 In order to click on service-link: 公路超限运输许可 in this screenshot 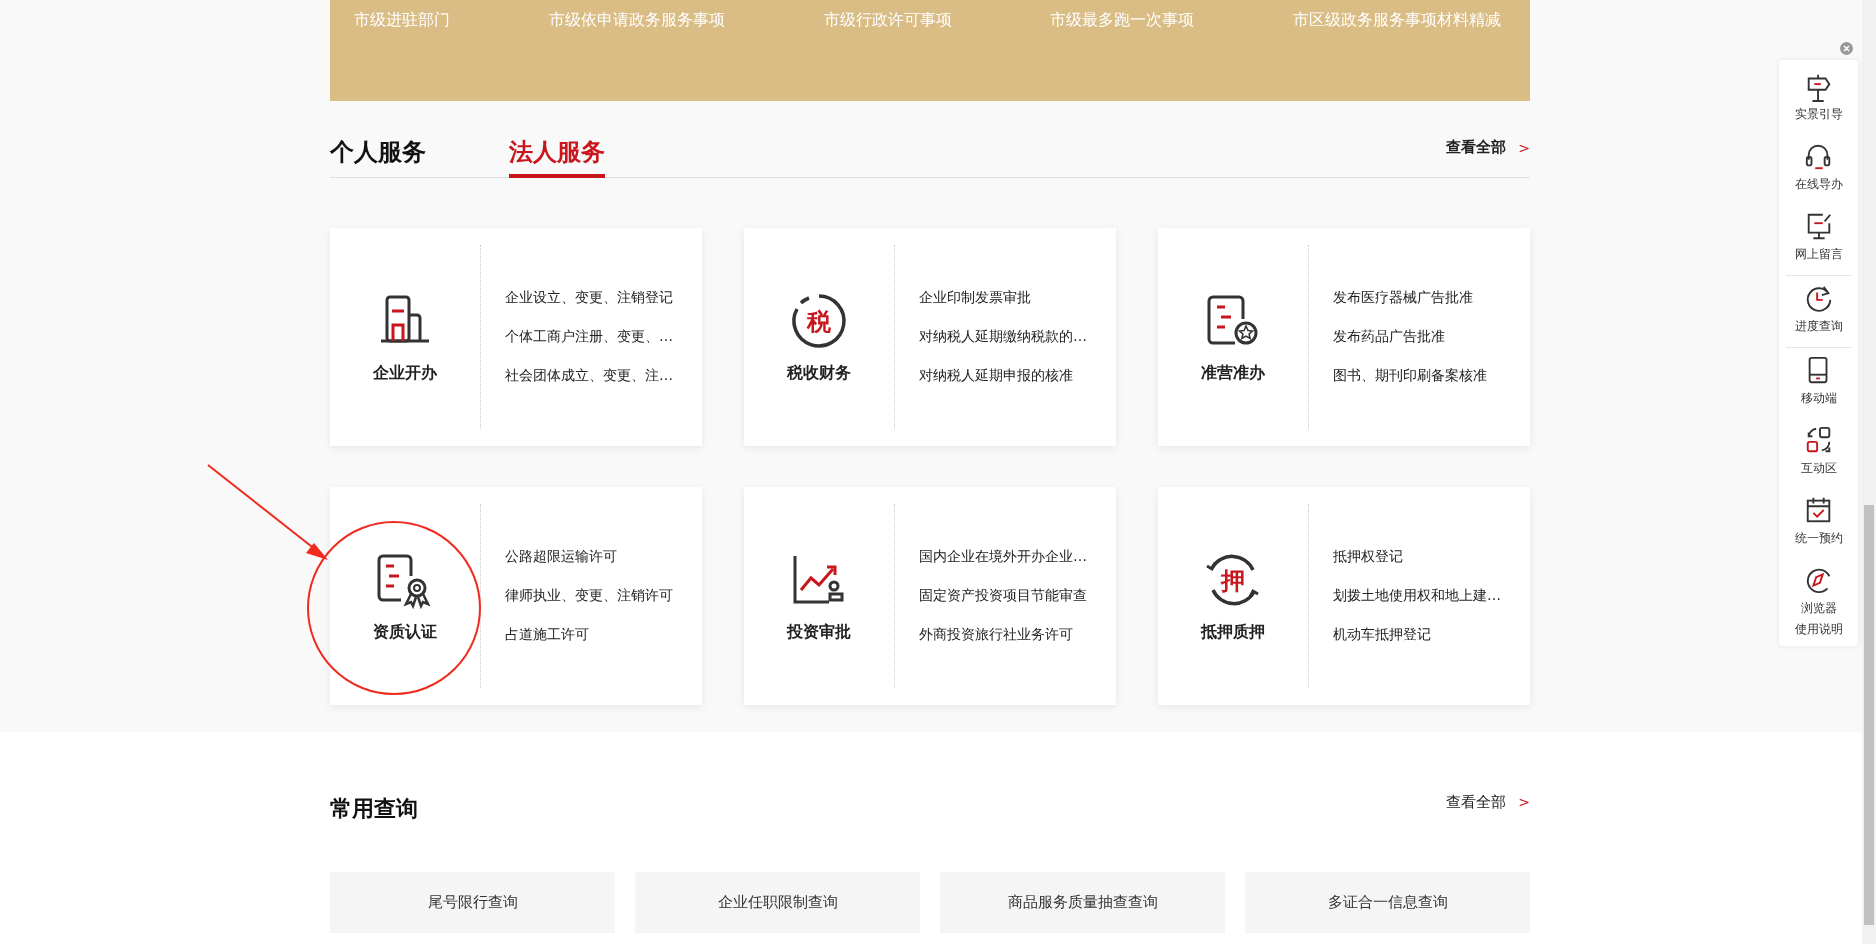, I will do `click(589, 557)`.